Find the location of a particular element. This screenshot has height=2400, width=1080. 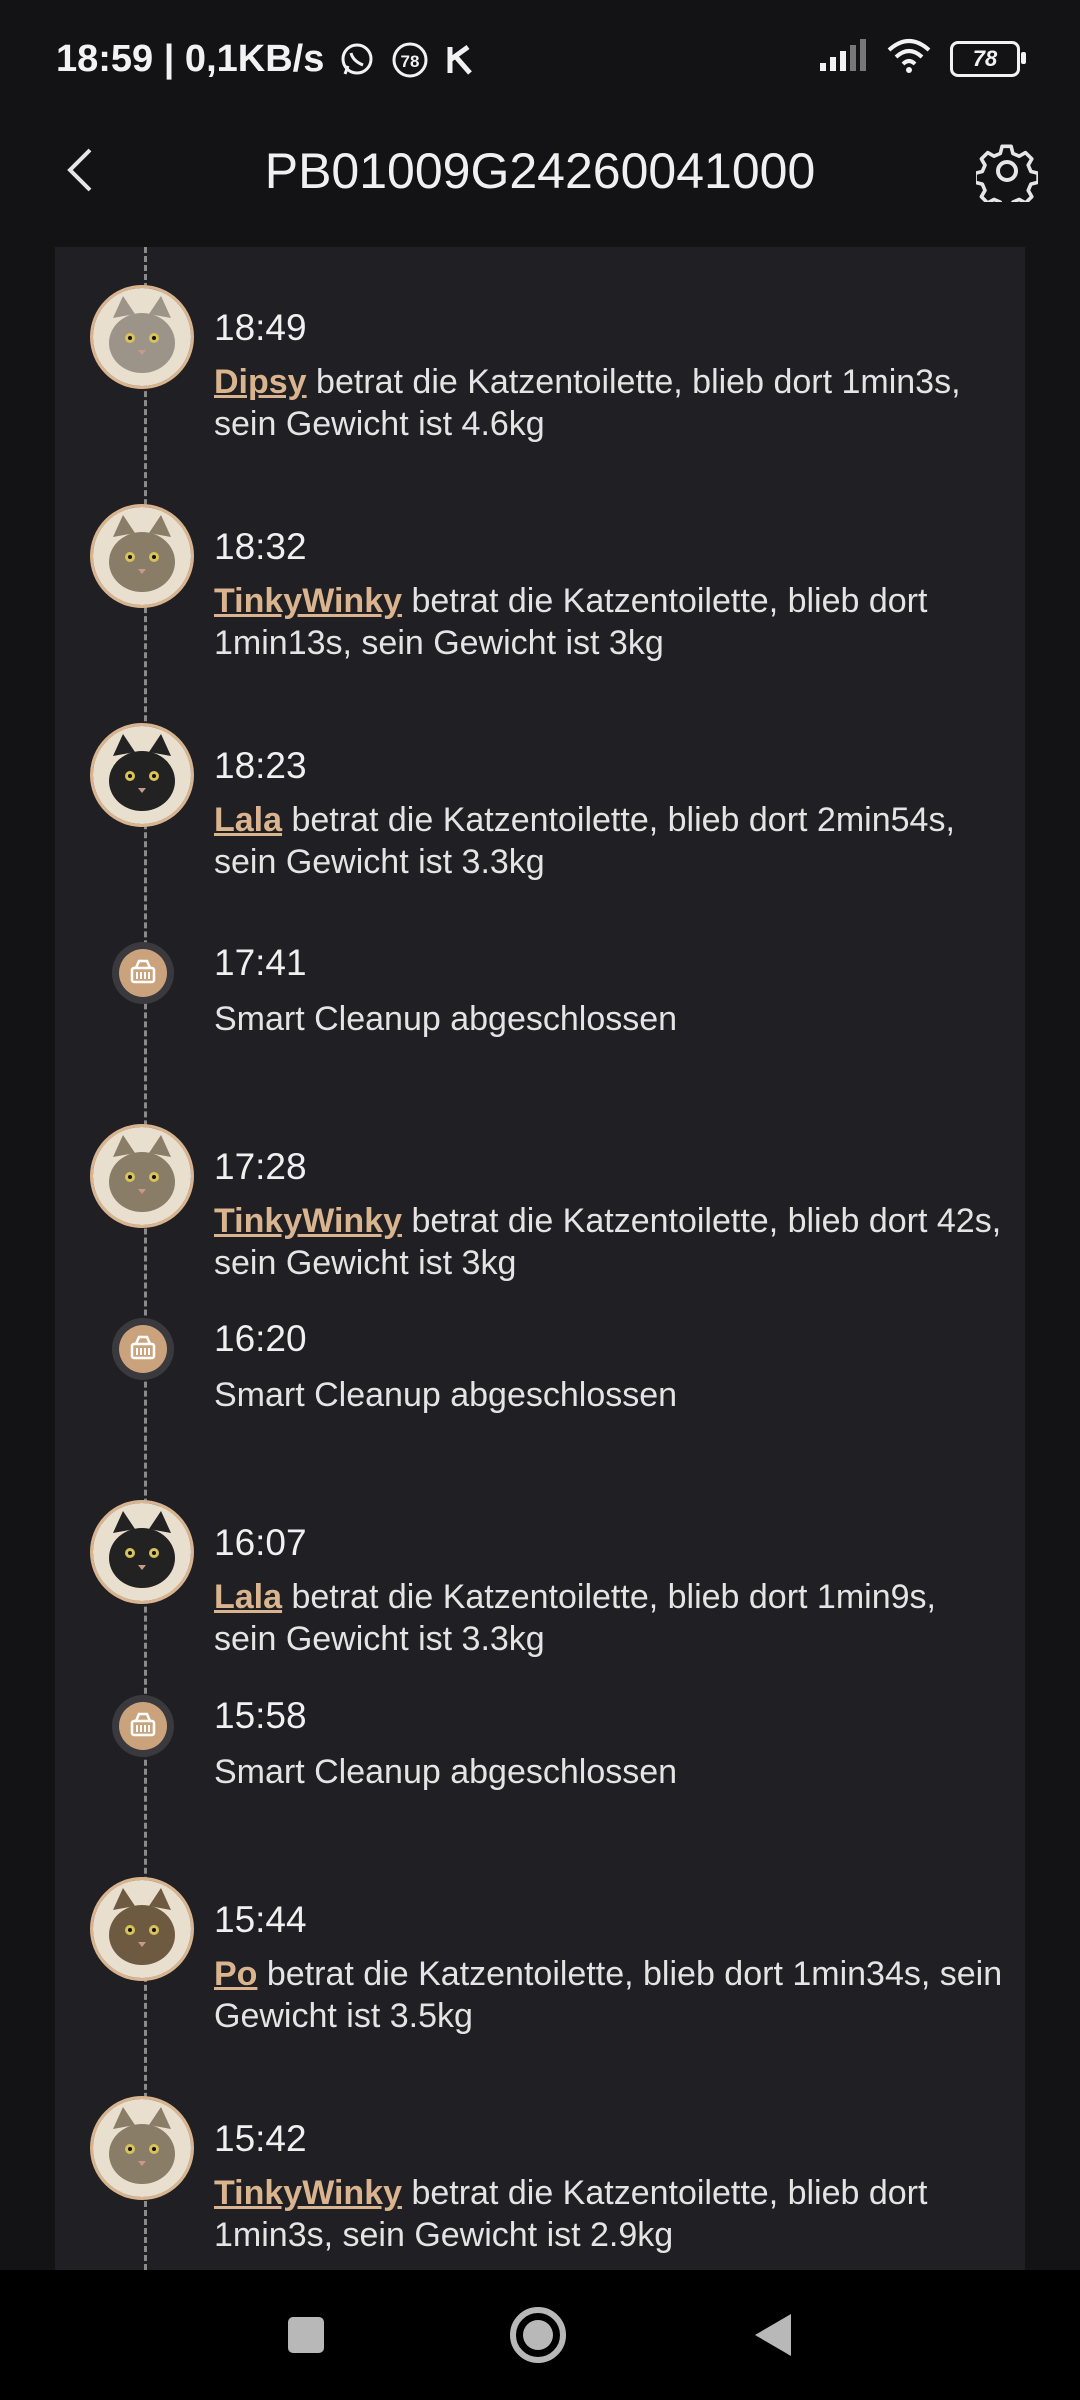

entry-time: 15:58 is located at coordinates (260, 1715).